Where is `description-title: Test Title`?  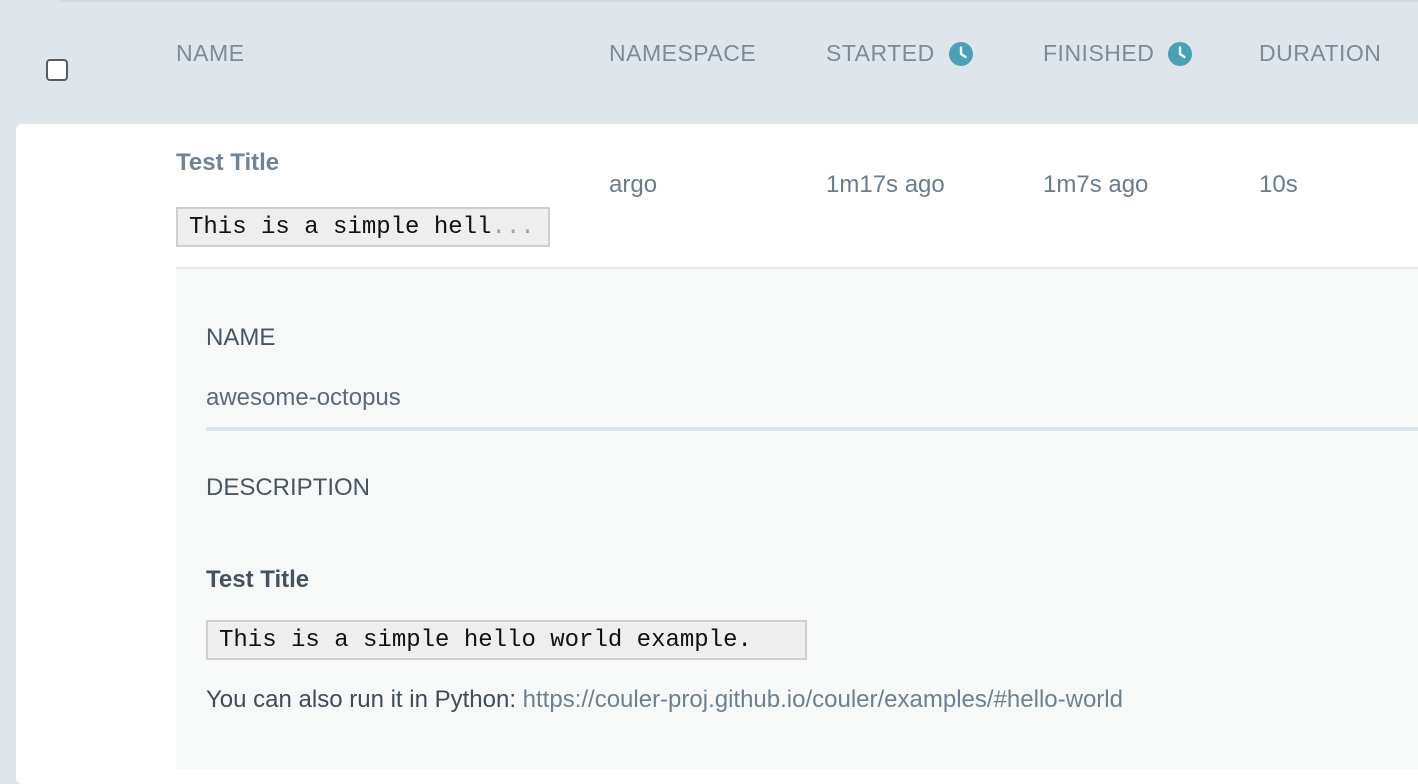
description-title: Test Title is located at coordinates (258, 579).